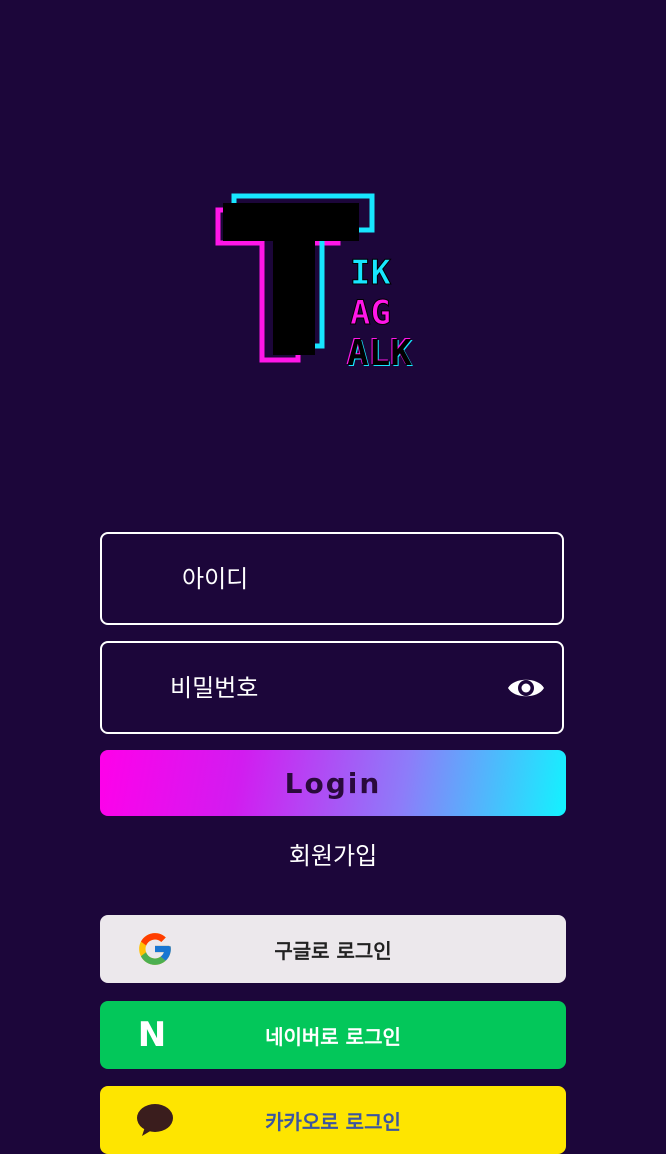 The image size is (666, 1154). What do you see at coordinates (155, 949) in the screenshot?
I see `google-icon` at bounding box center [155, 949].